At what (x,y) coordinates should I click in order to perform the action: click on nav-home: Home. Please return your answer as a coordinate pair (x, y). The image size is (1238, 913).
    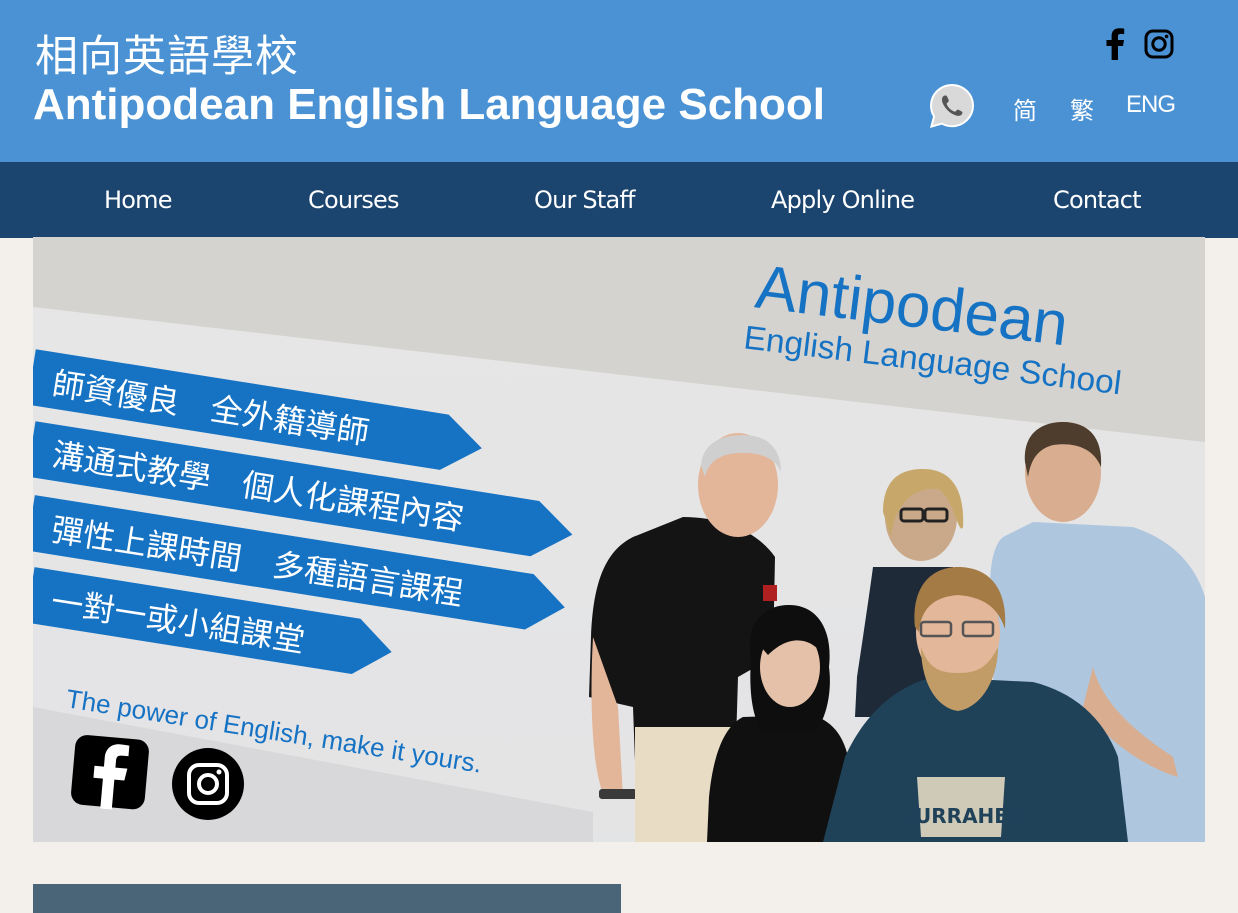
    Looking at the image, I should click on (138, 200).